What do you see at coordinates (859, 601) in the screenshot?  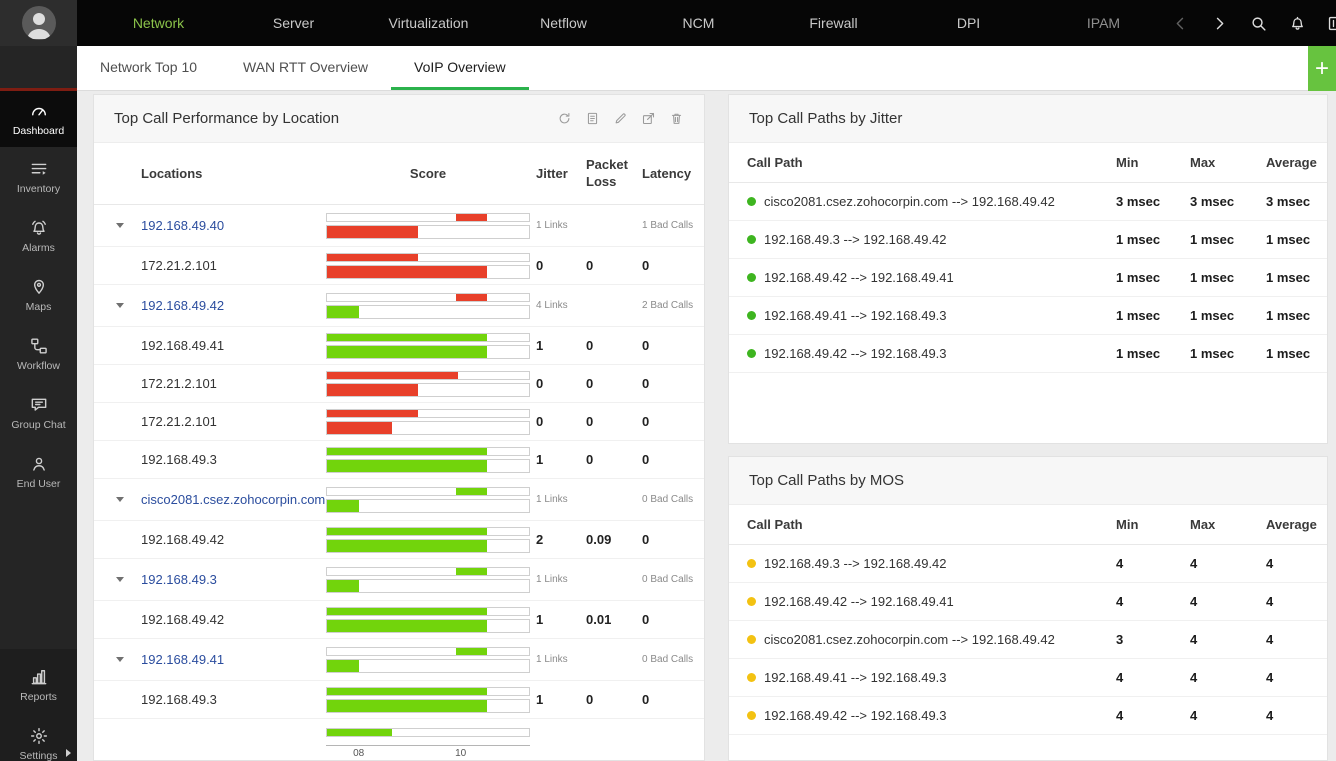 I see `call-path-label: 192.168.49.42 --> 192.168.49.41` at bounding box center [859, 601].